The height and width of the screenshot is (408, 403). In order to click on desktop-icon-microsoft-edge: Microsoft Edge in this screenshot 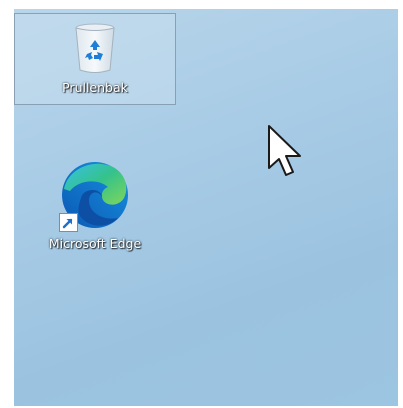, I will do `click(95, 204)`.